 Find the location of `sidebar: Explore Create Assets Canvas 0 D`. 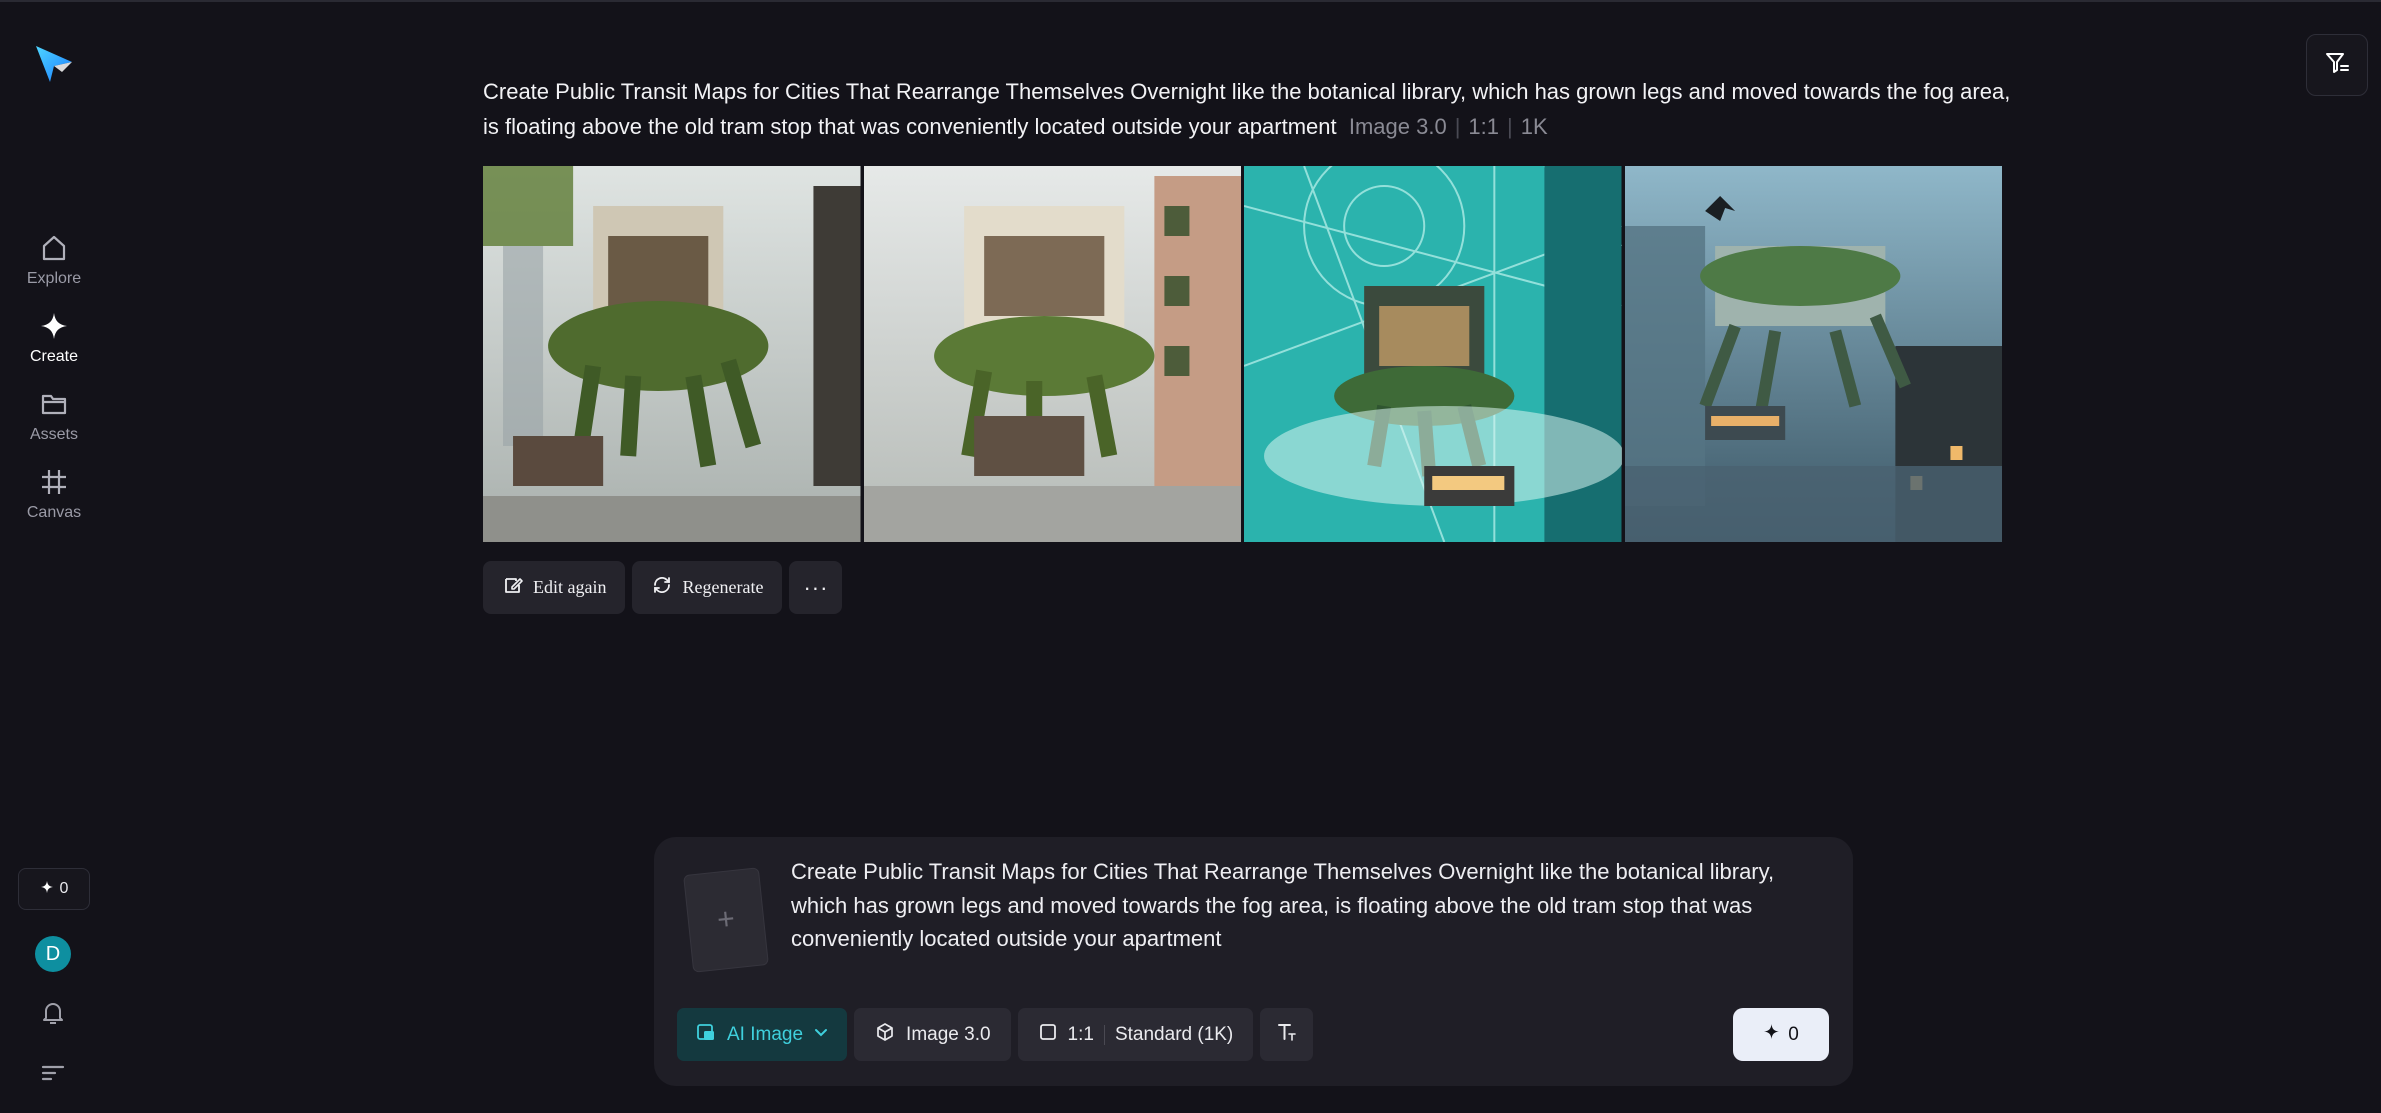

sidebar: Explore Create Assets Canvas 0 D is located at coordinates (54, 557).